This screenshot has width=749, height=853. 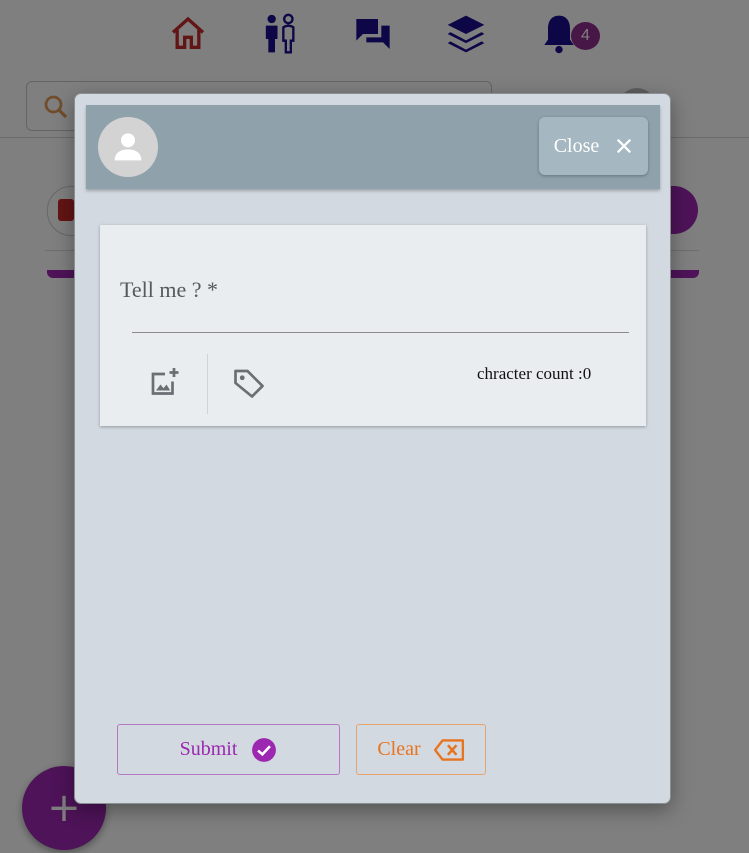 I want to click on close-button: Close, so click(x=593, y=146).